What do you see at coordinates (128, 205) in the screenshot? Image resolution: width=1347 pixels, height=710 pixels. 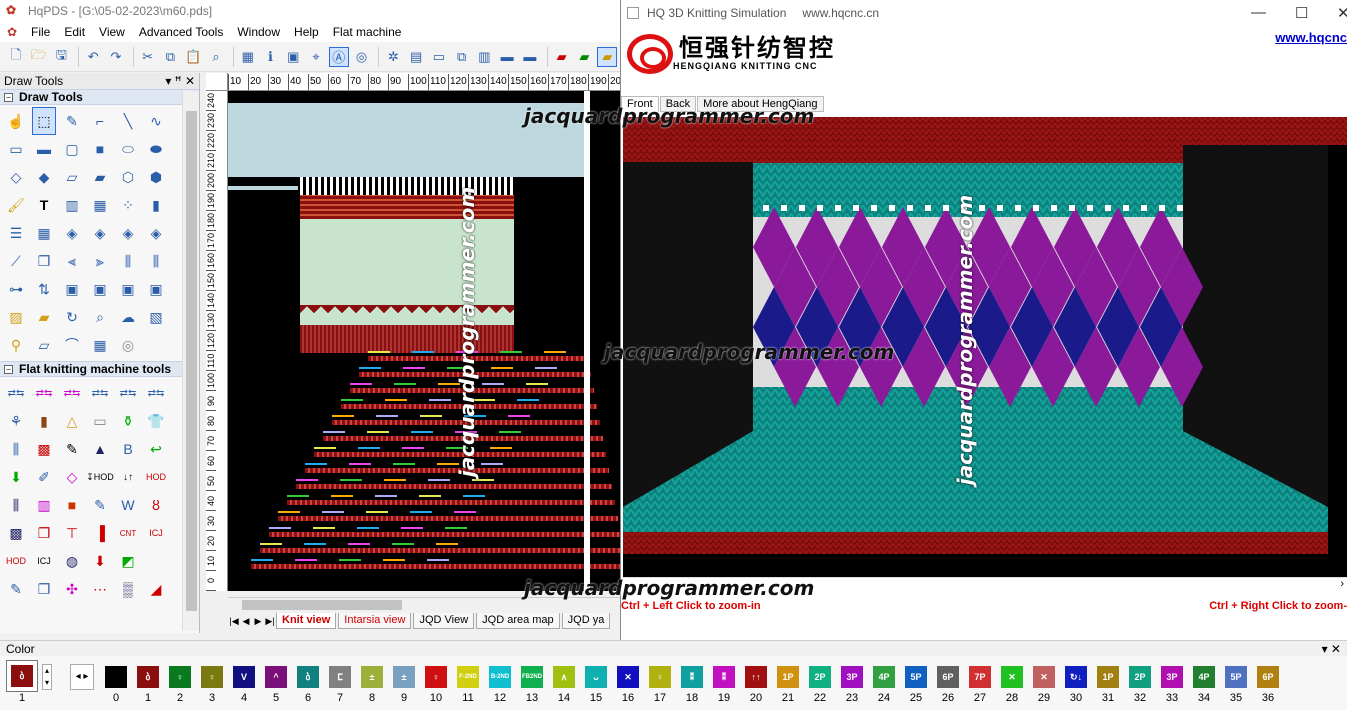 I see `dots-icon: ⁘` at bounding box center [128, 205].